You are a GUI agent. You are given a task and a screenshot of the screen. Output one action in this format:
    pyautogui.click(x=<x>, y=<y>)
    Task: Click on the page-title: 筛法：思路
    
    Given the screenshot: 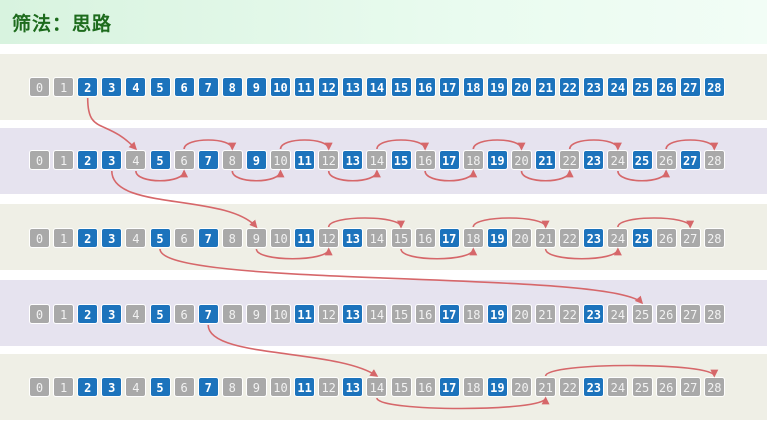 What is the action you would take?
    pyautogui.click(x=62, y=24)
    